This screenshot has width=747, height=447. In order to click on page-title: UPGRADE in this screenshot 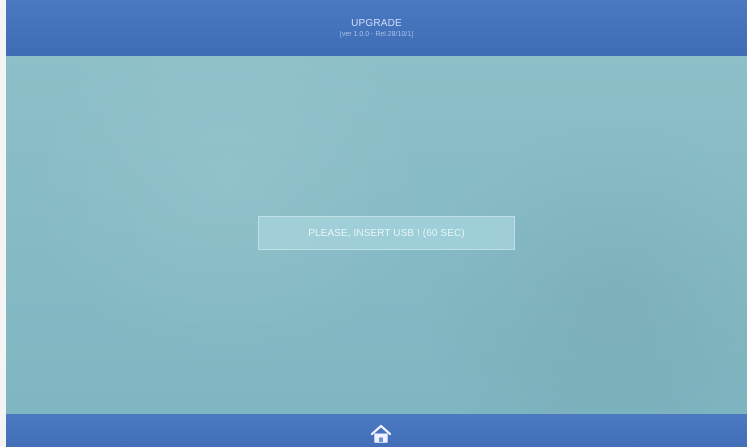, I will do `click(376, 23)`.